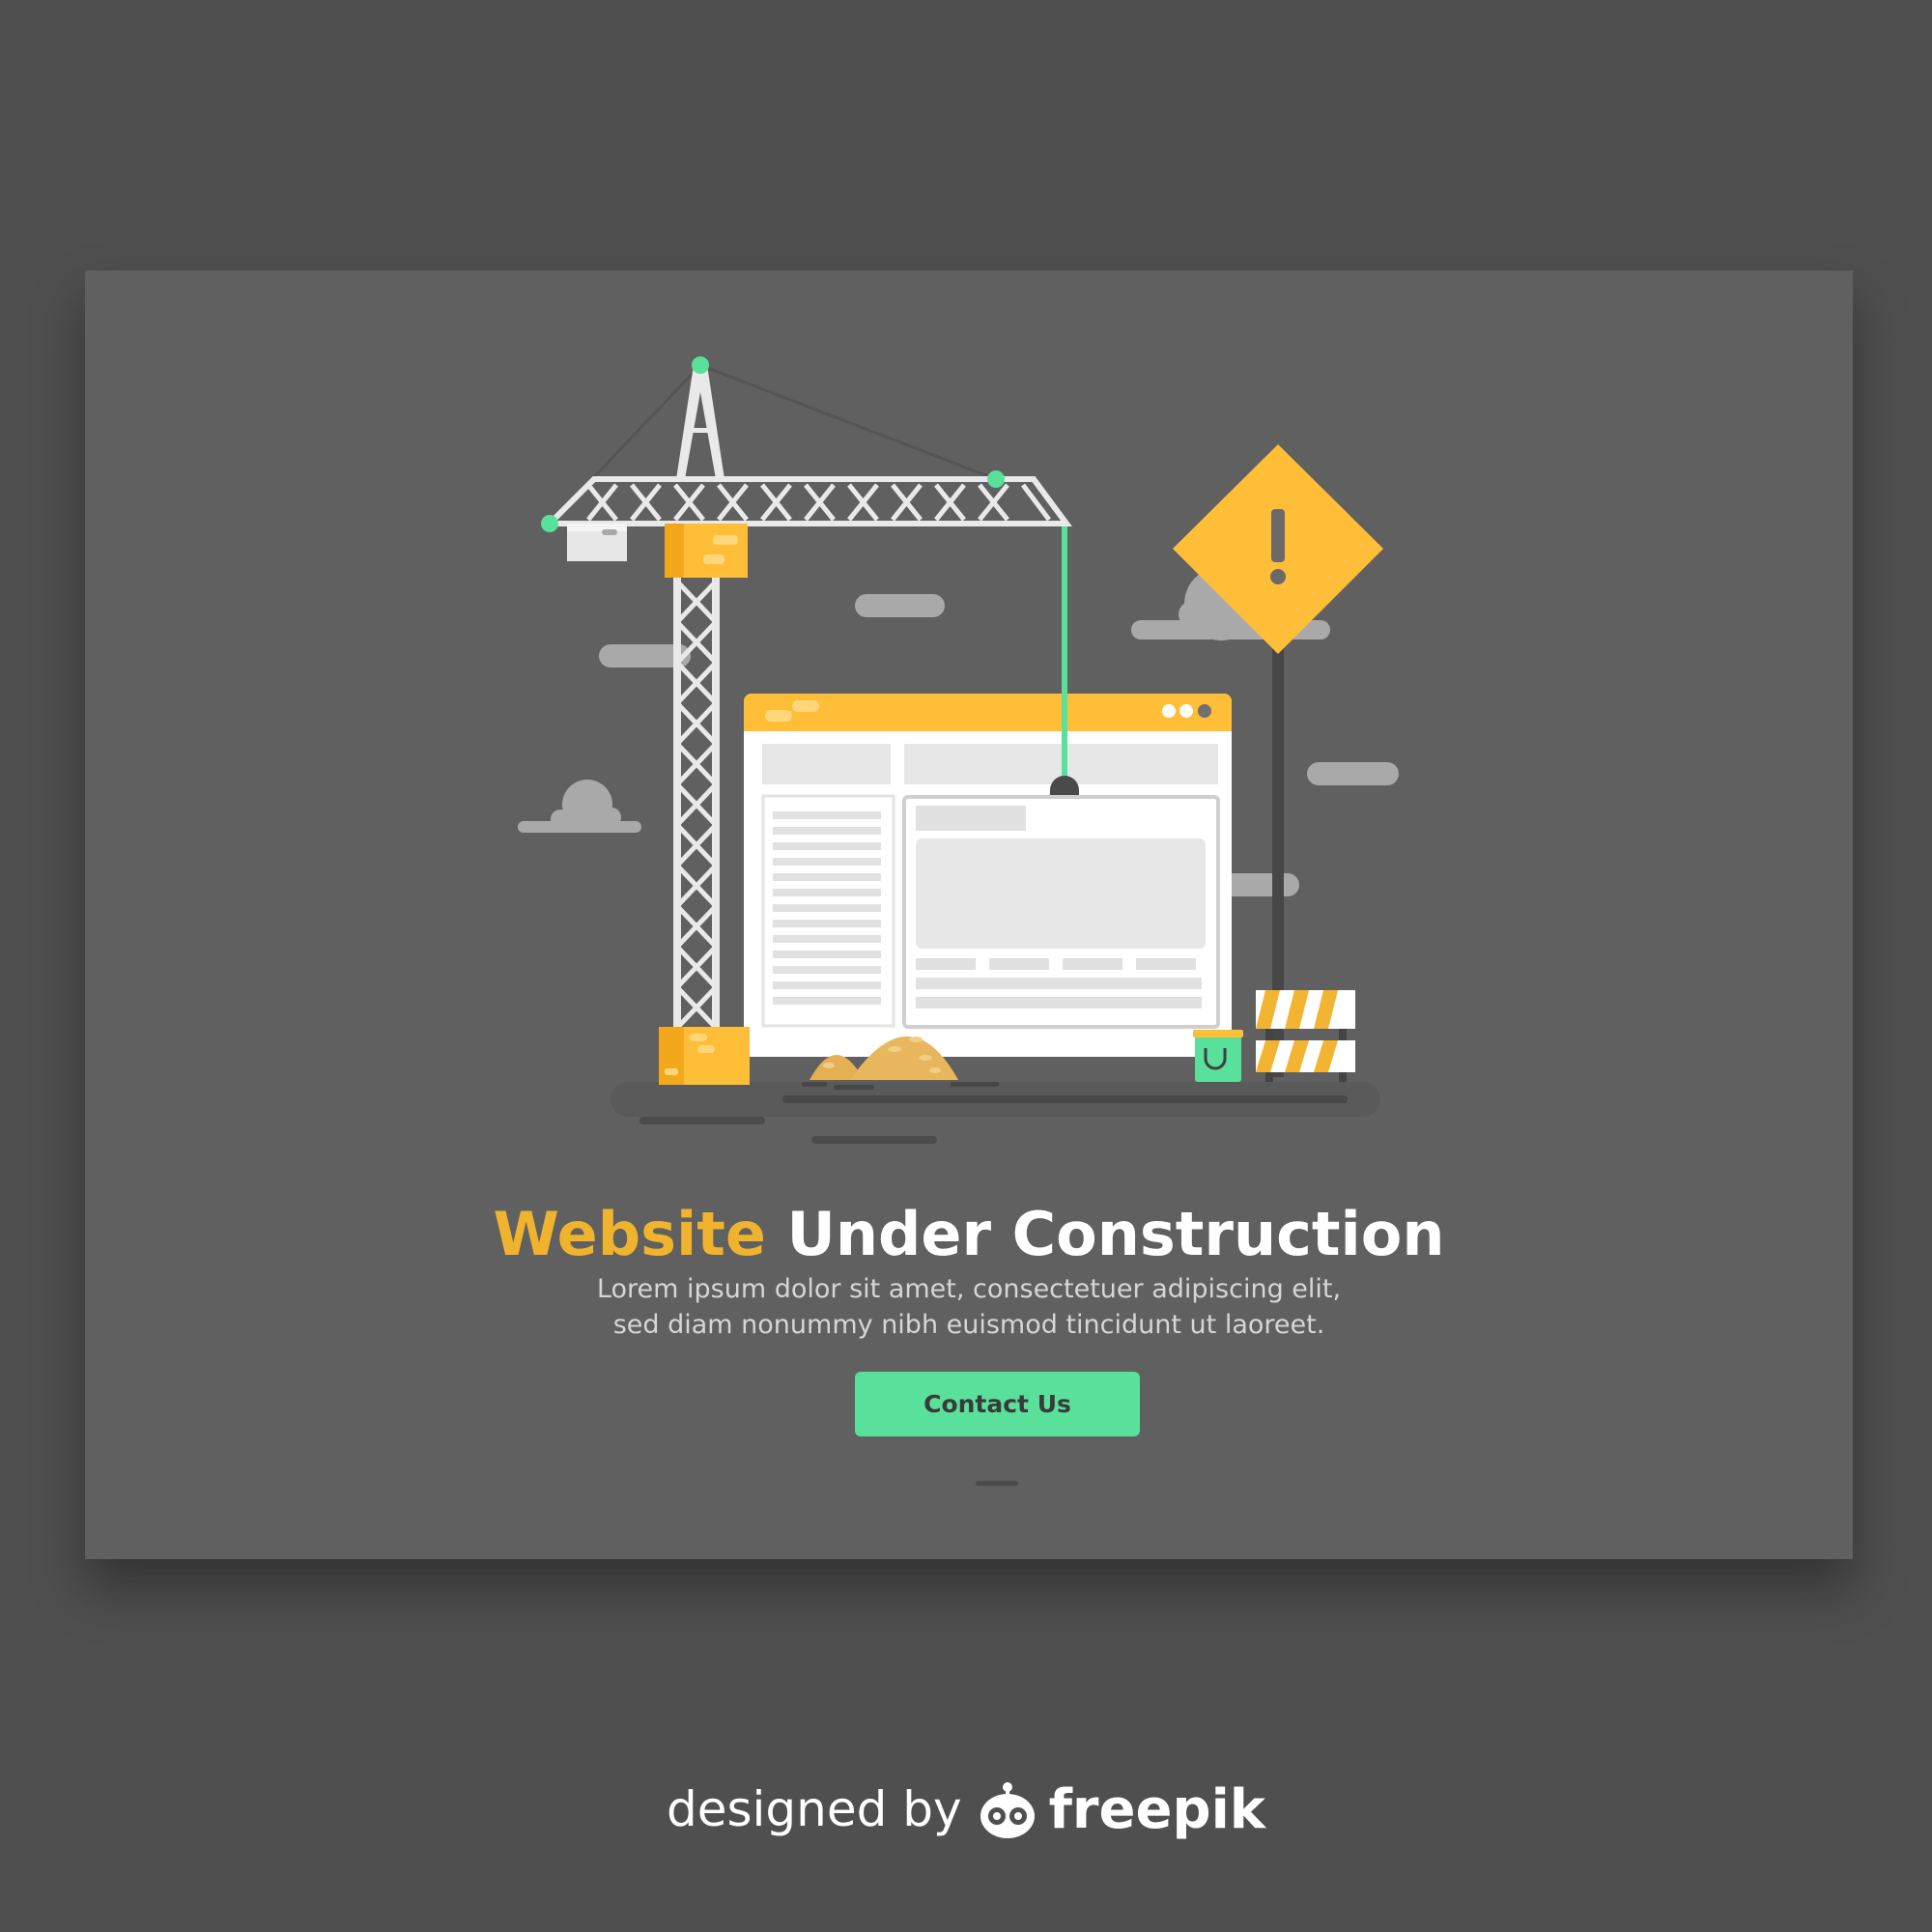 Image resolution: width=1932 pixels, height=1932 pixels. I want to click on page-title: Website Under Construction, so click(969, 1234).